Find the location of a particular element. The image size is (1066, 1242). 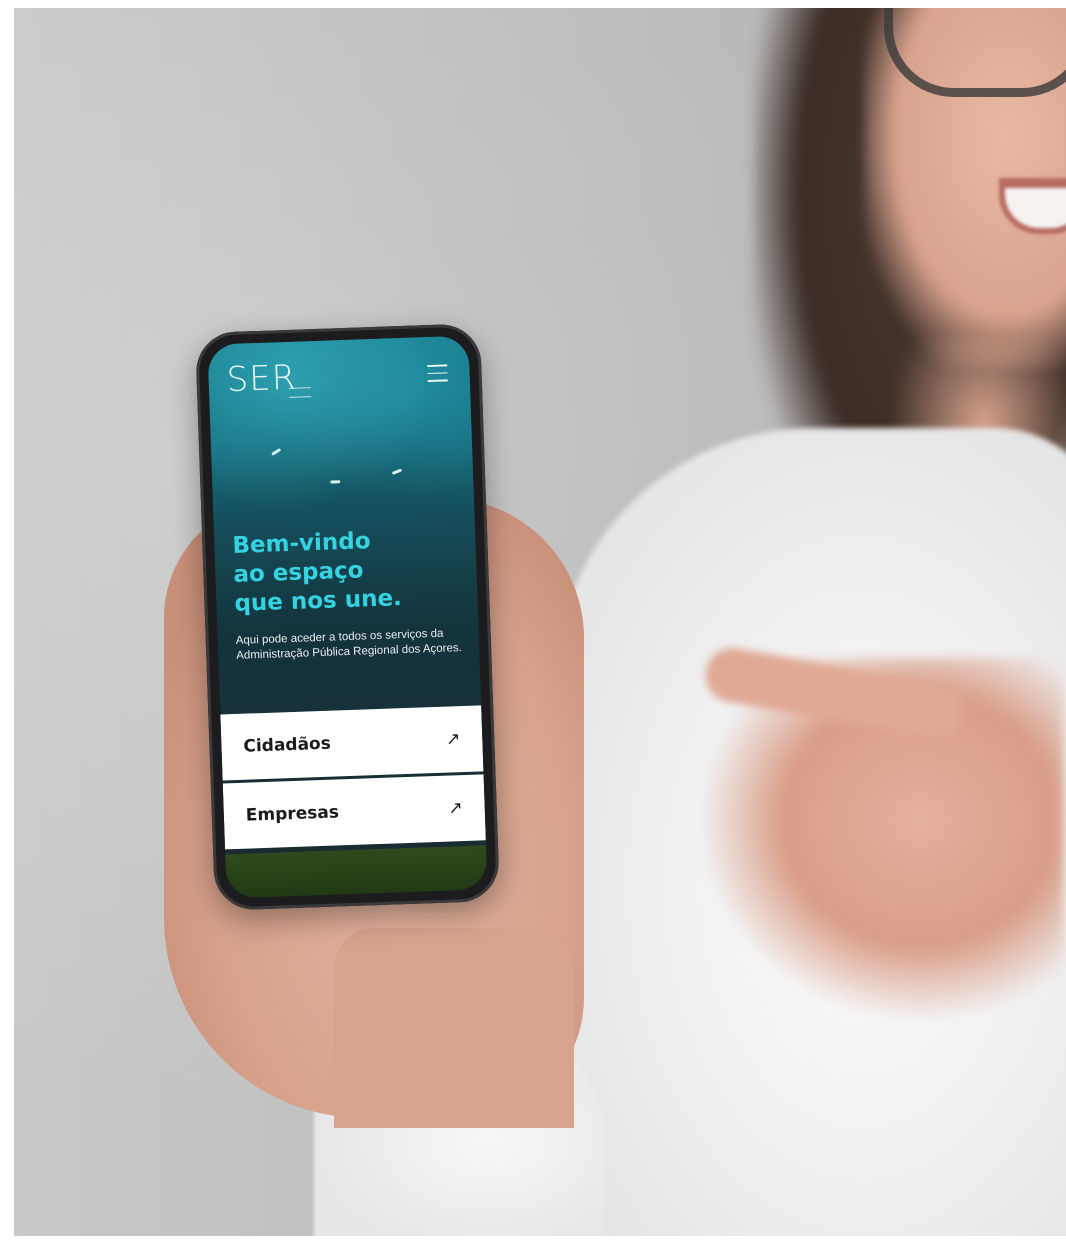

menu-icon is located at coordinates (437, 373).